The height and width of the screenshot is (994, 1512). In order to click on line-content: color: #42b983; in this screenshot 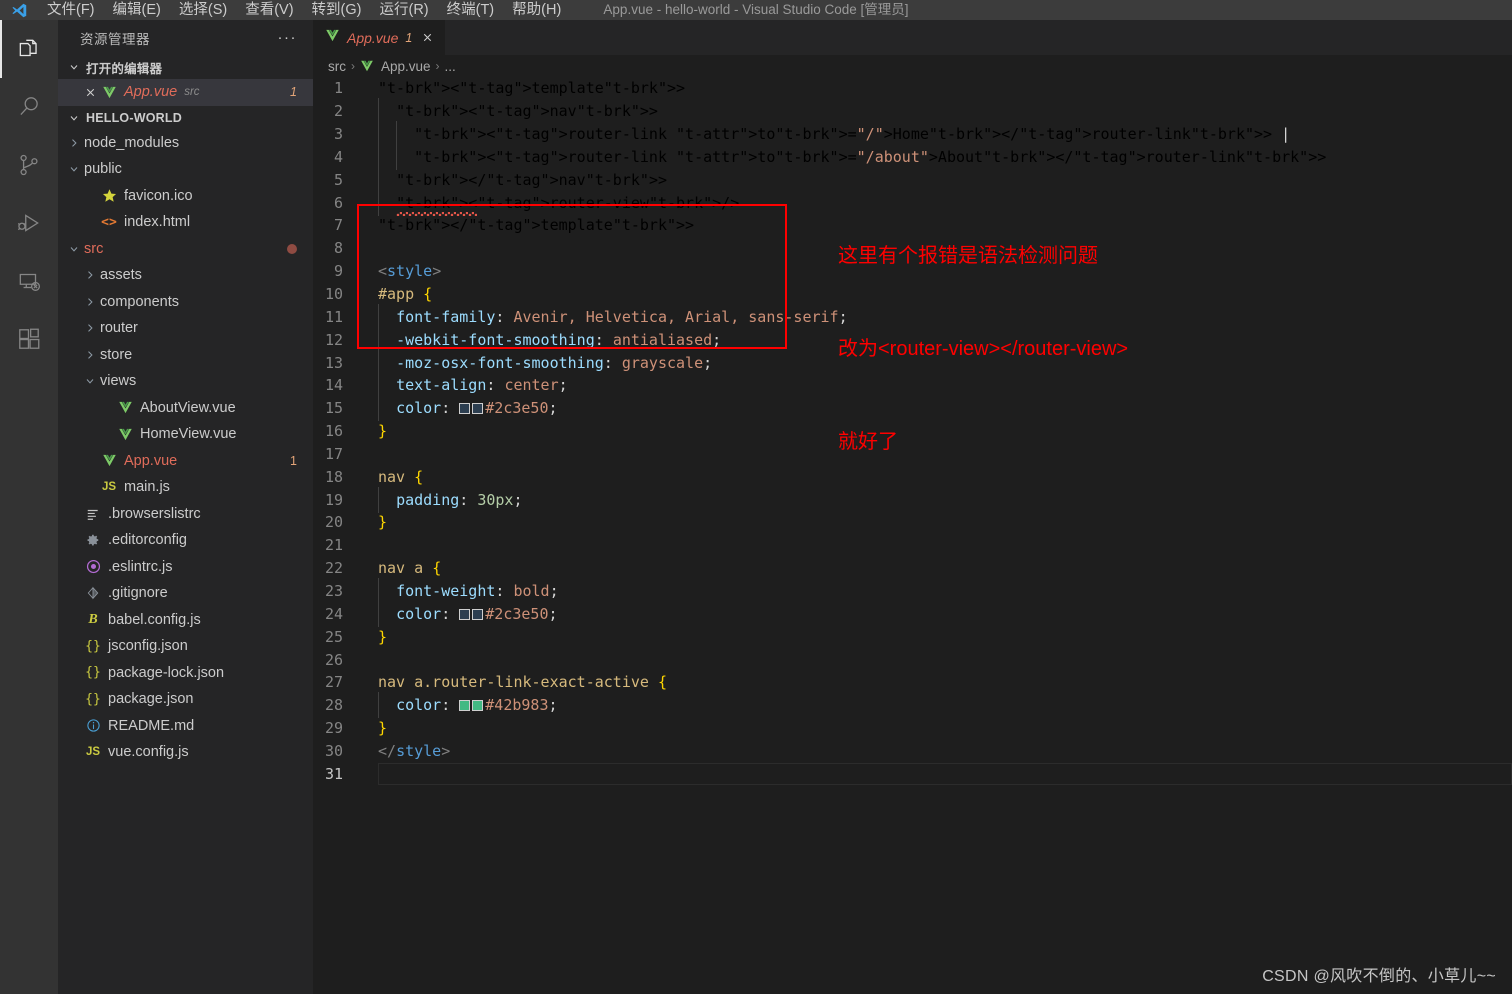, I will do `click(463, 705)`.